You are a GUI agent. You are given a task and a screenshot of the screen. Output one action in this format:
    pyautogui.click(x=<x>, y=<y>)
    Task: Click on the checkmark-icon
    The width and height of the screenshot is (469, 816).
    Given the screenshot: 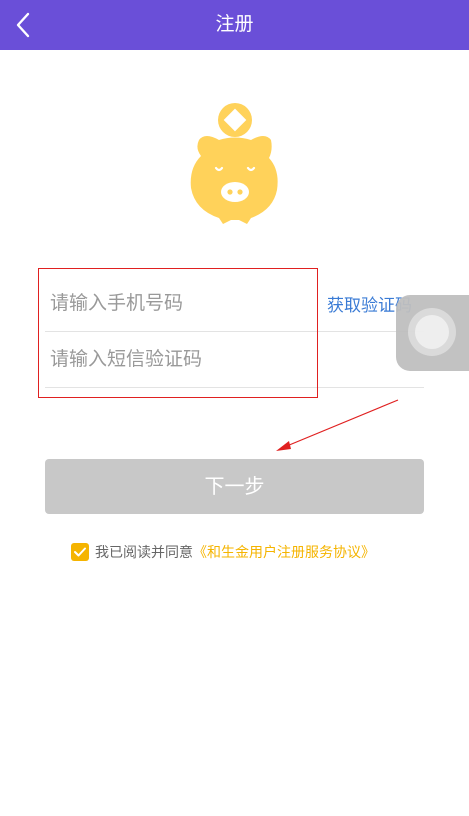 What is the action you would take?
    pyautogui.click(x=80, y=552)
    